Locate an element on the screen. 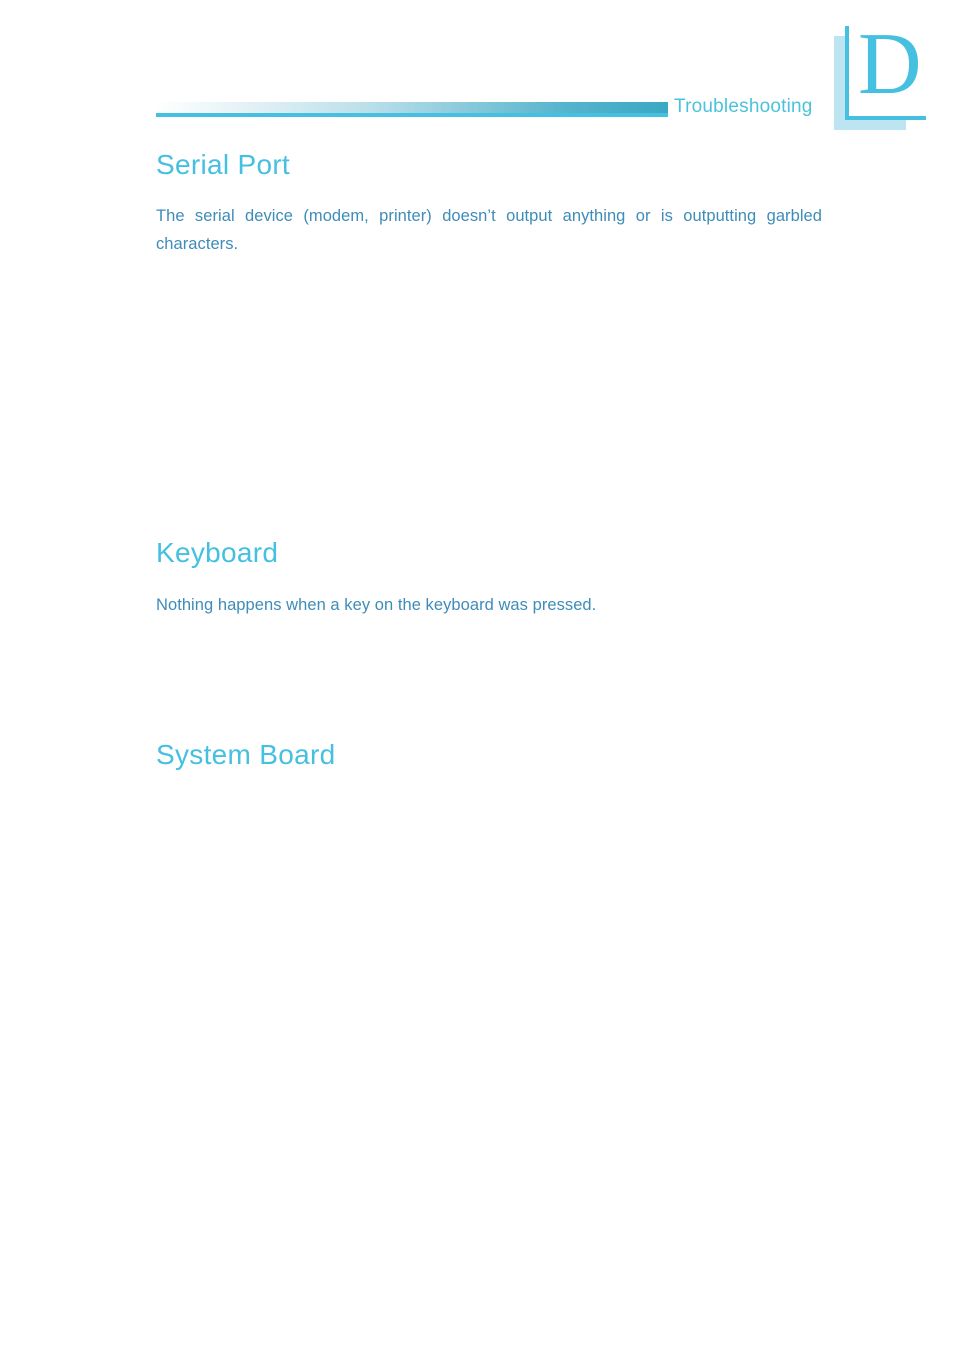  page-header: Troubleshooting D is located at coordinates (477, 70).